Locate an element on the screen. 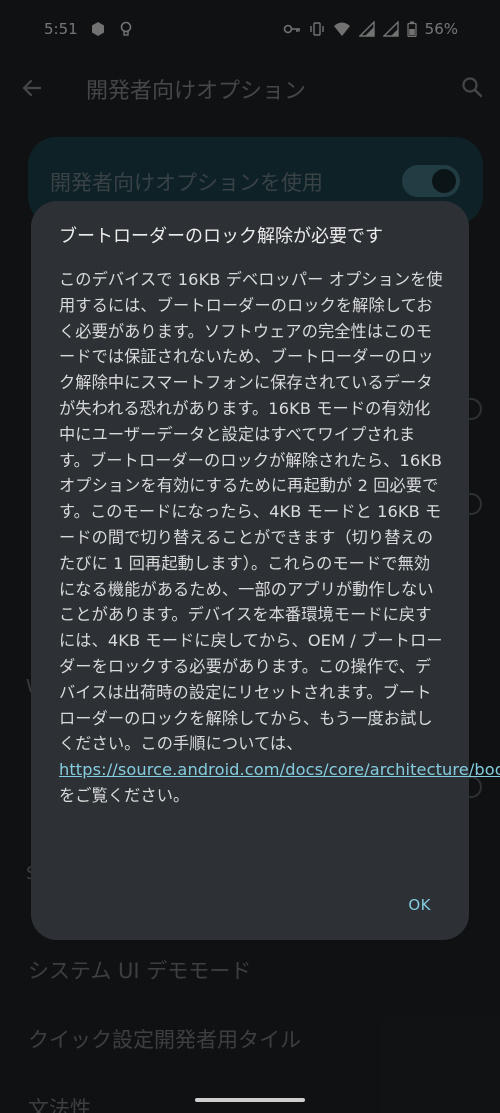 The image size is (500, 1113). dialog-title: ブートローダーのロック解除が必要です is located at coordinates (221, 236).